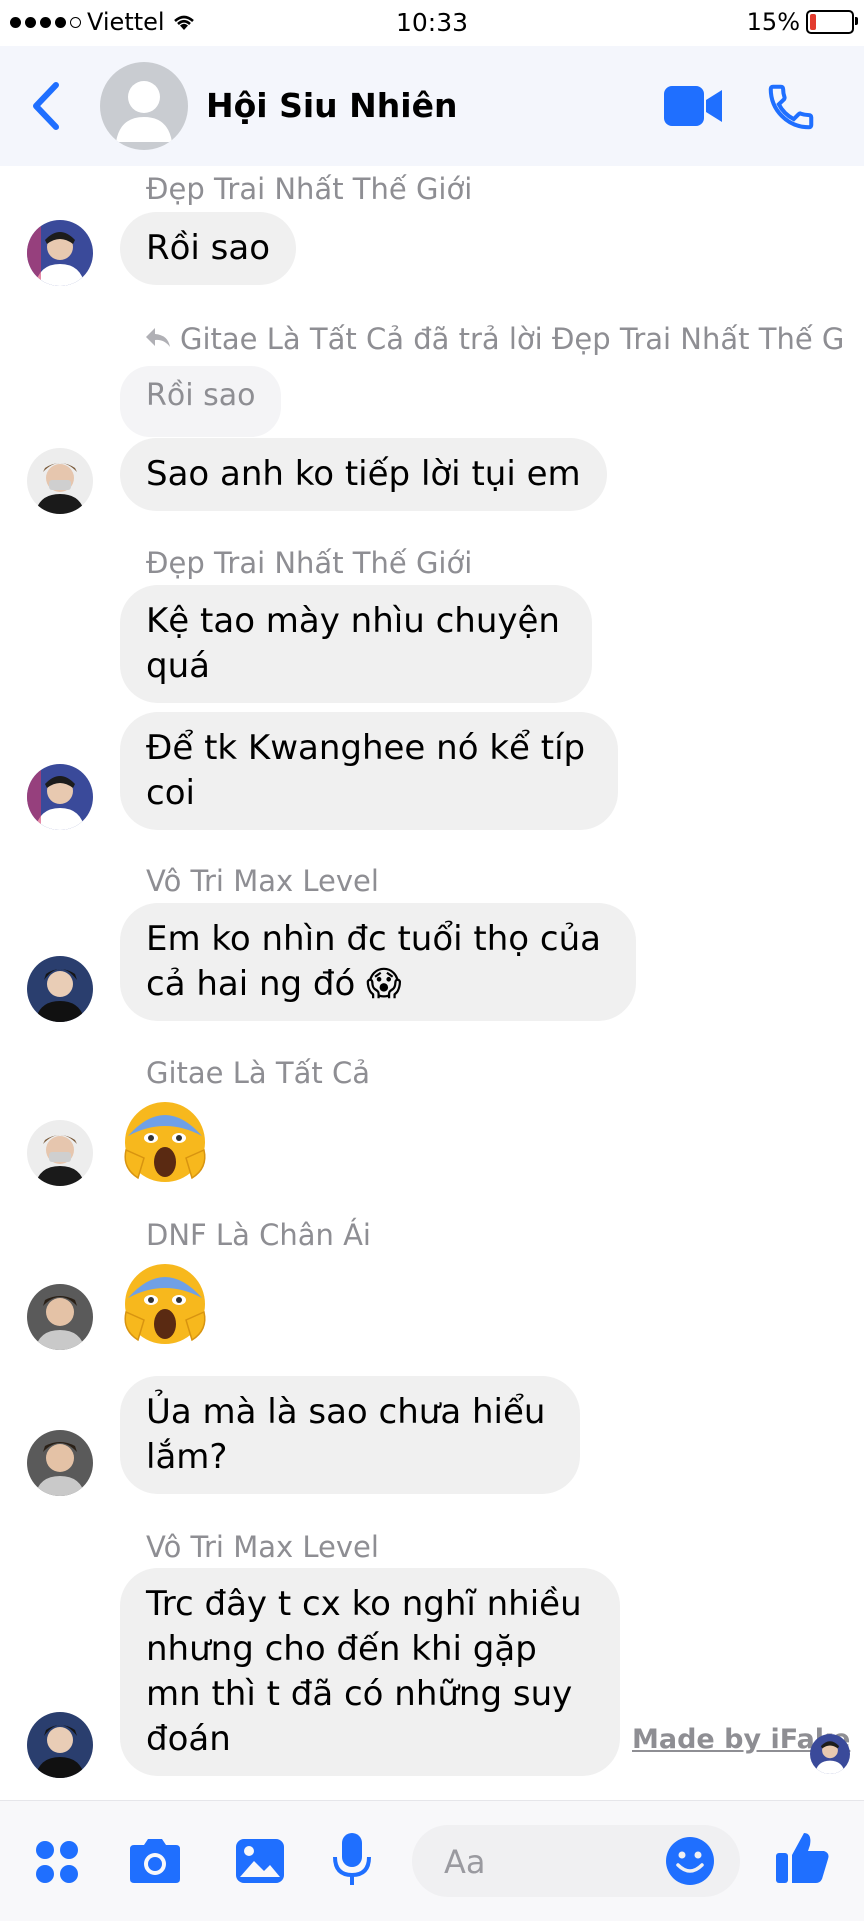  What do you see at coordinates (258, 1073) in the screenshot?
I see `sender-name: Gitae Là Tất Cả` at bounding box center [258, 1073].